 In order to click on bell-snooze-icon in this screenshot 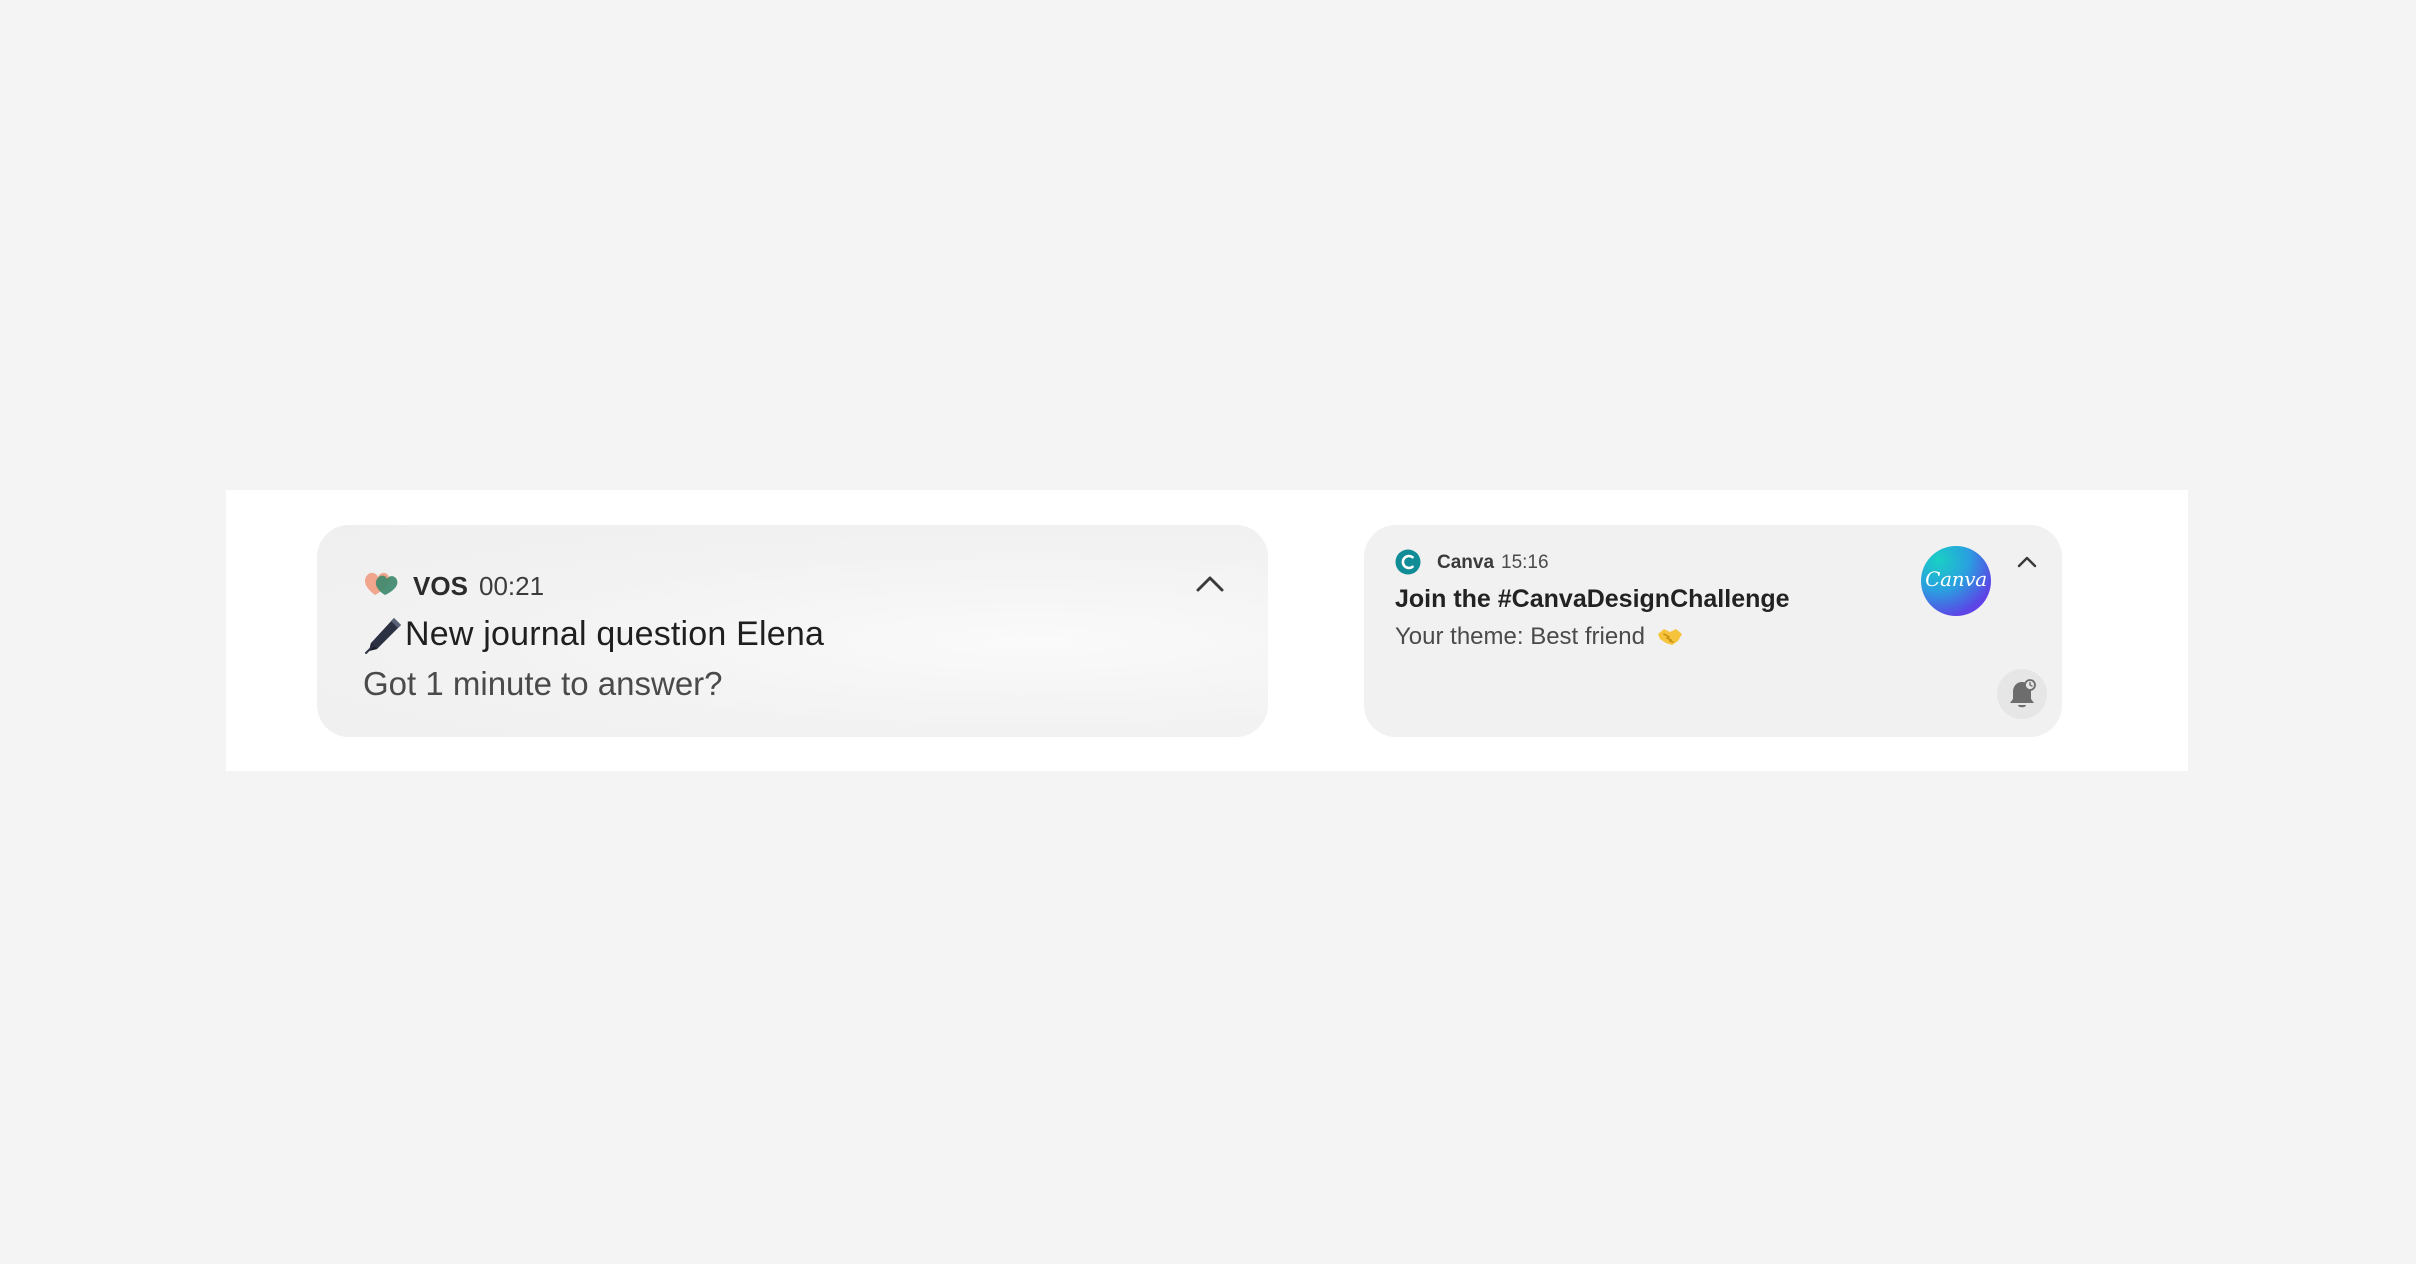, I will do `click(2023, 693)`.